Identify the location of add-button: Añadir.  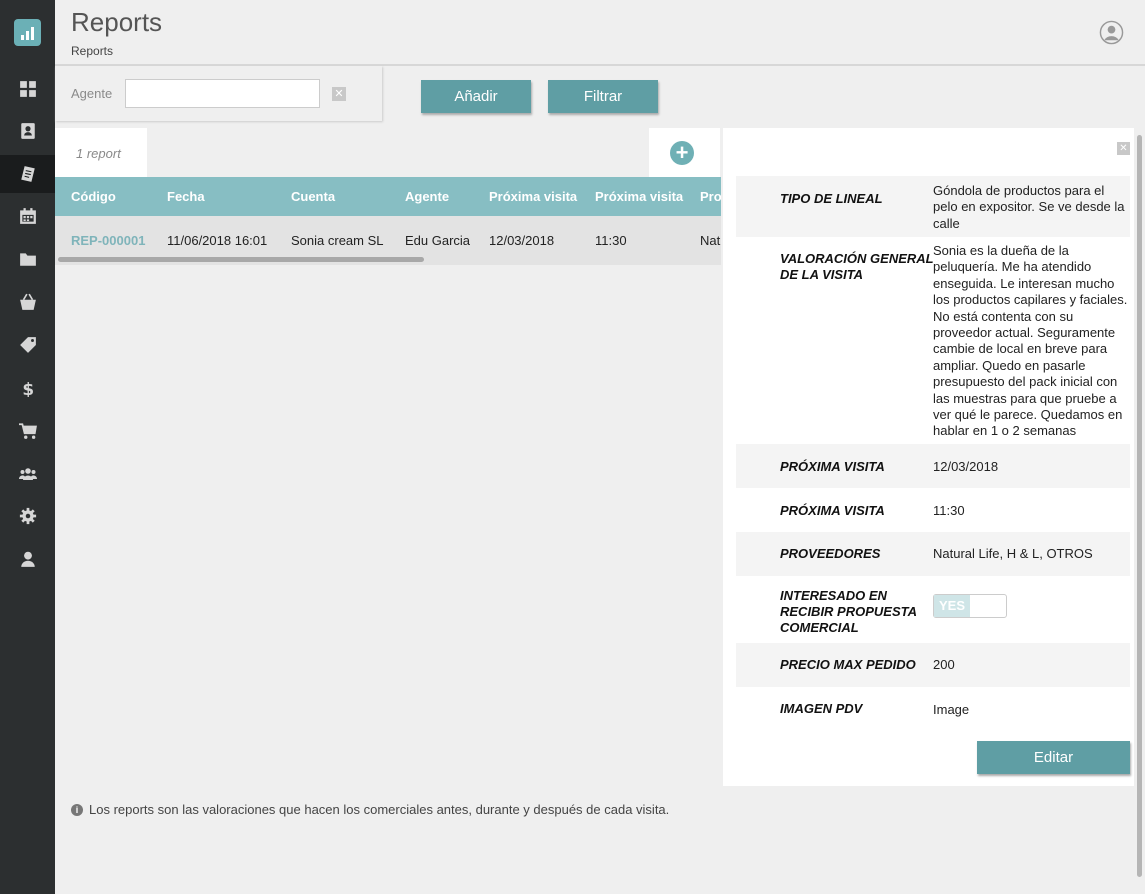
(476, 96).